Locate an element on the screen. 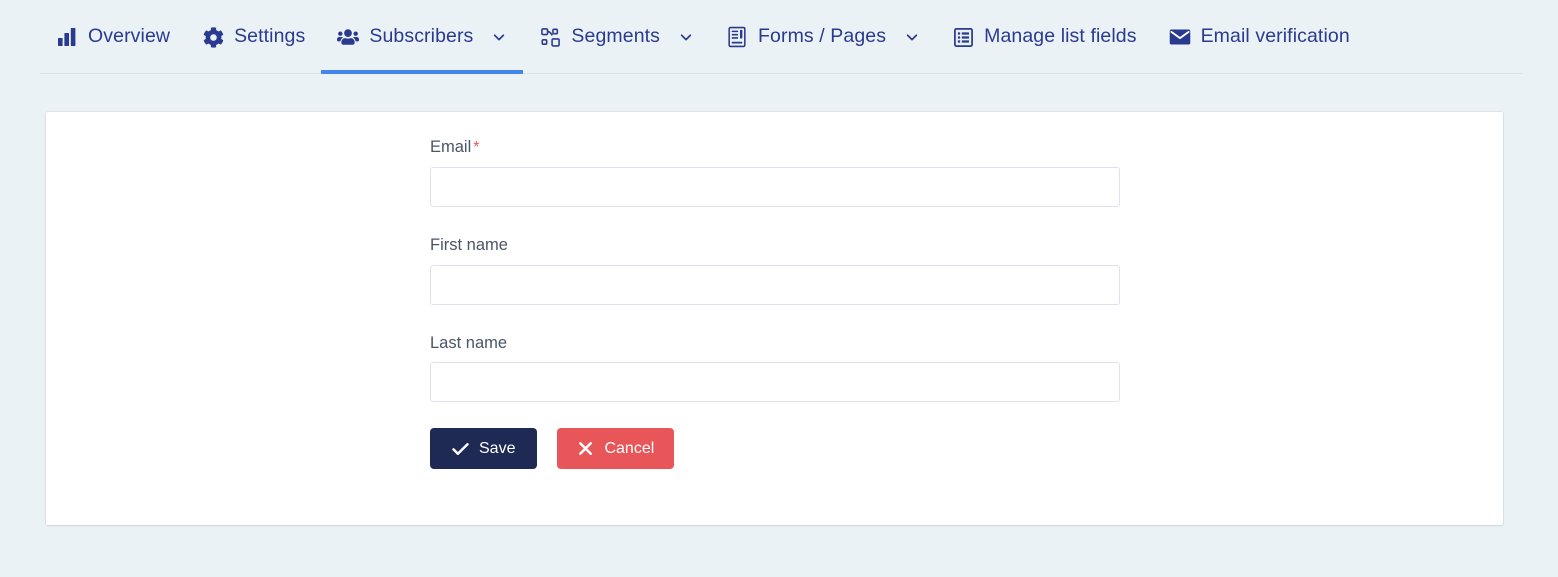  cancel-button-label: Cancel is located at coordinates (629, 448).